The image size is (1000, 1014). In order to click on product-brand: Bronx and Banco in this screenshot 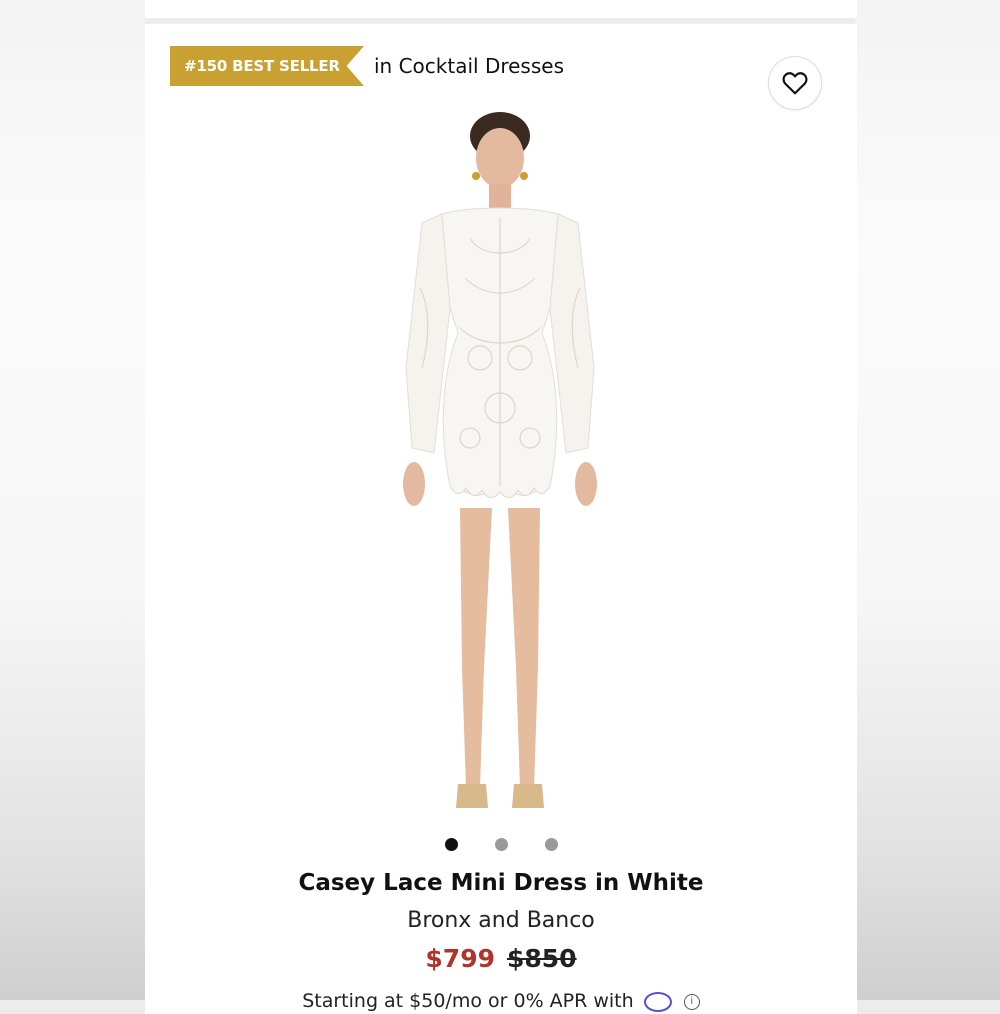, I will do `click(501, 920)`.